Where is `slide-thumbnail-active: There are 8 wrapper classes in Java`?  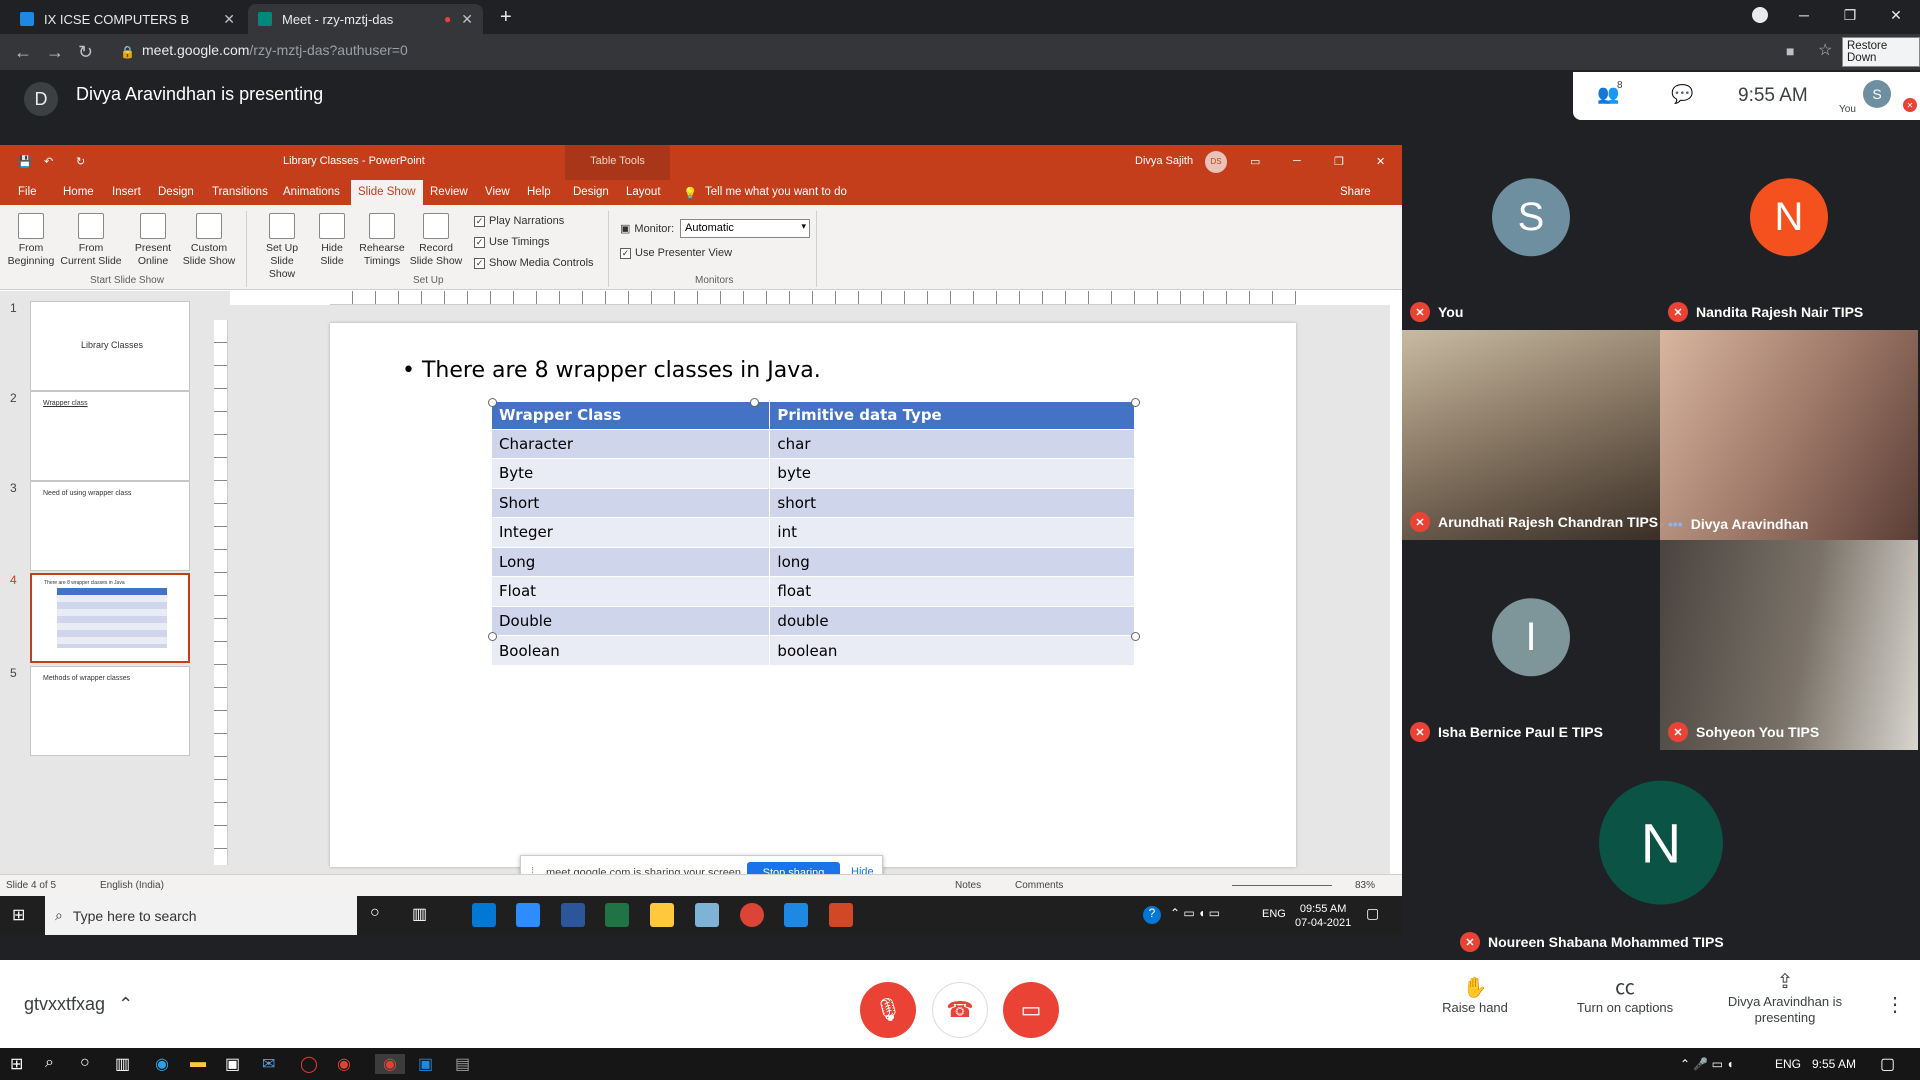
slide-thumbnail-active: There are 8 wrapper classes in Java is located at coordinates (110, 618).